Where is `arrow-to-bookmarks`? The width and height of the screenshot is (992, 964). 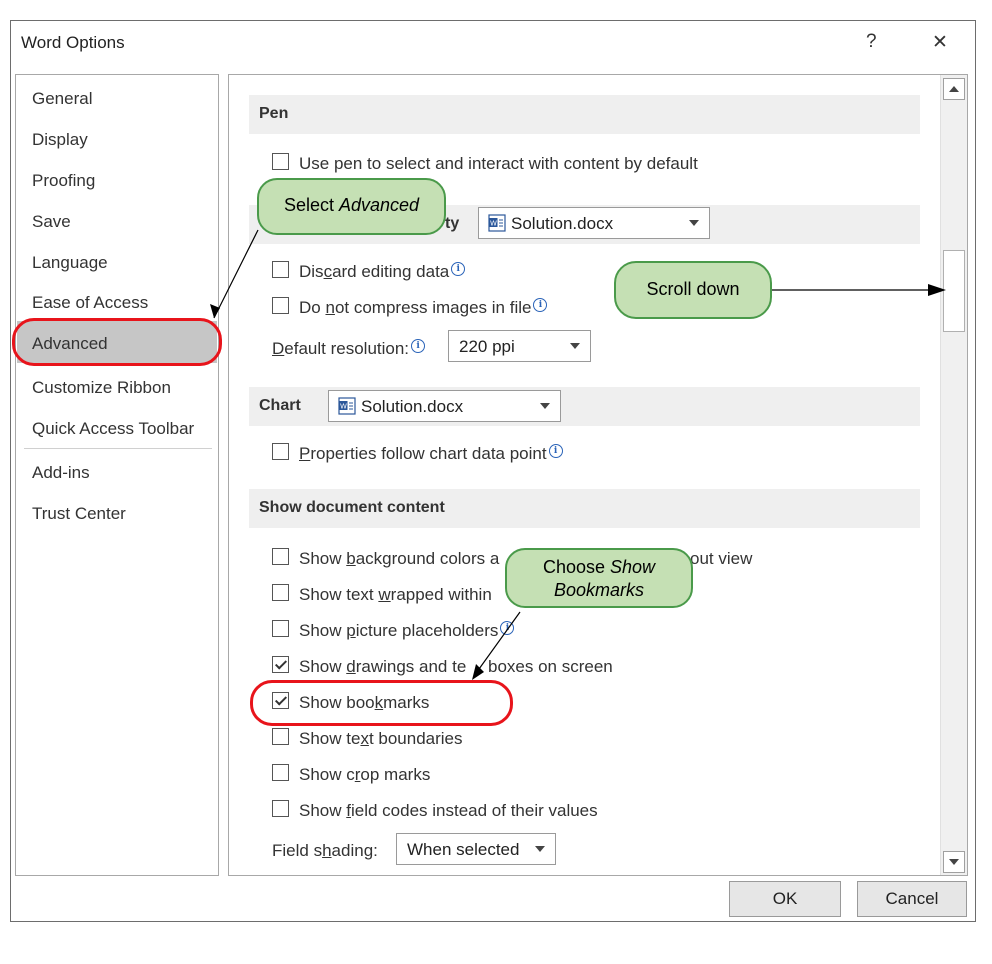
arrow-to-bookmarks is located at coordinates (497, 644).